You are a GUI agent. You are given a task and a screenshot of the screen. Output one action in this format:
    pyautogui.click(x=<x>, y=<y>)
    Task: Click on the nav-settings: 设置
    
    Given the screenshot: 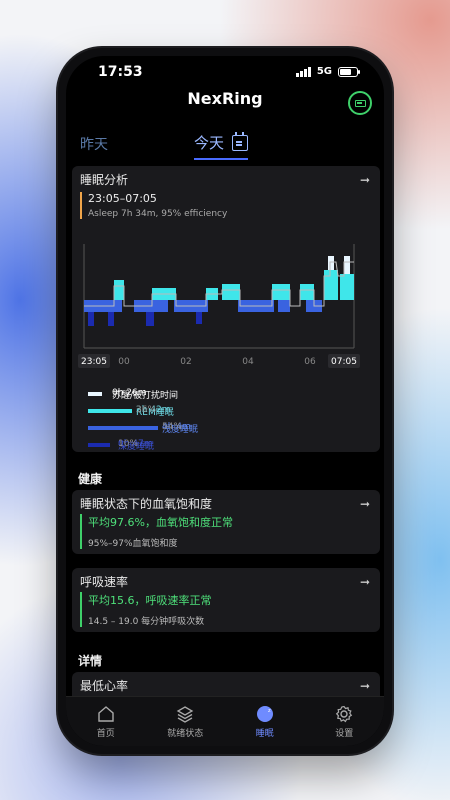 What is the action you would take?
    pyautogui.click(x=344, y=721)
    